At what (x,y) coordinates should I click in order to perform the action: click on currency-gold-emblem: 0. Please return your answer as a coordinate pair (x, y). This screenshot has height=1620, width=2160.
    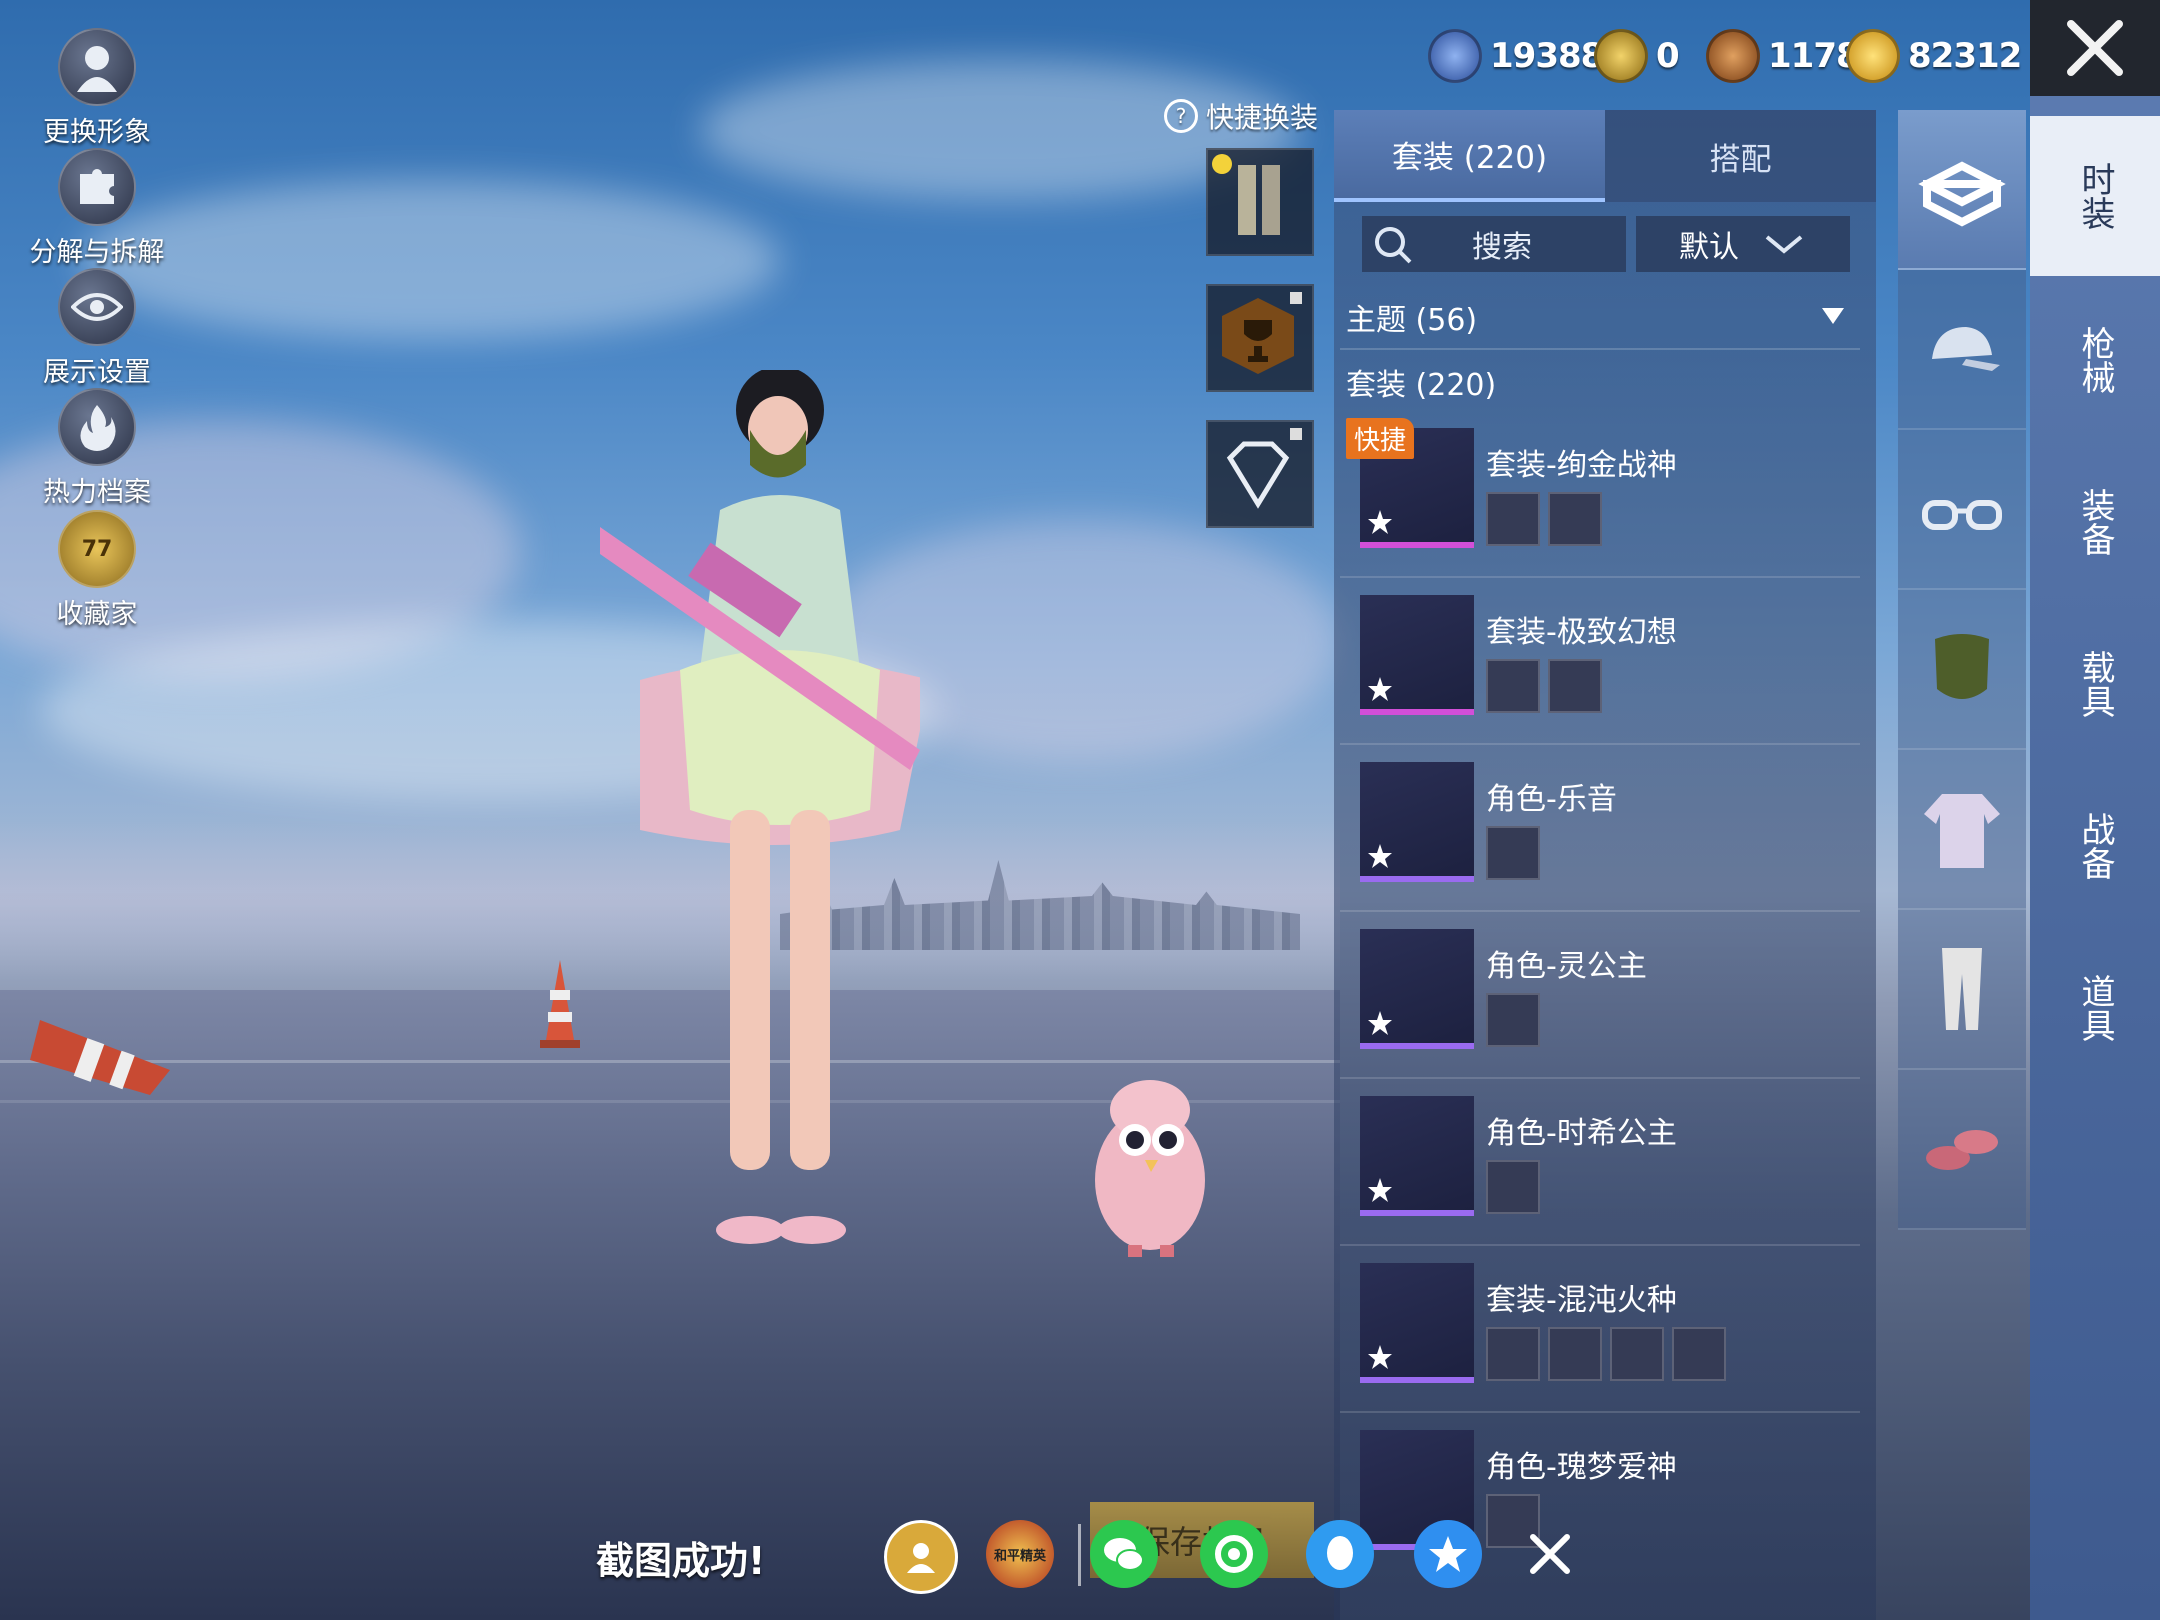
    Looking at the image, I should click on (1637, 56).